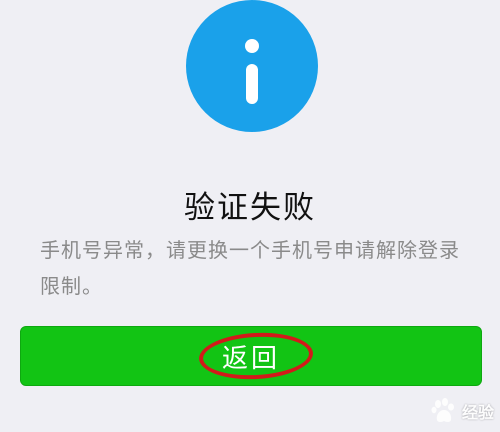 The width and height of the screenshot is (500, 432). Describe the element at coordinates (250, 268) in the screenshot. I see `dialog-message: 手机号异常，请更换一个手机号申请解除登录限制。` at that location.